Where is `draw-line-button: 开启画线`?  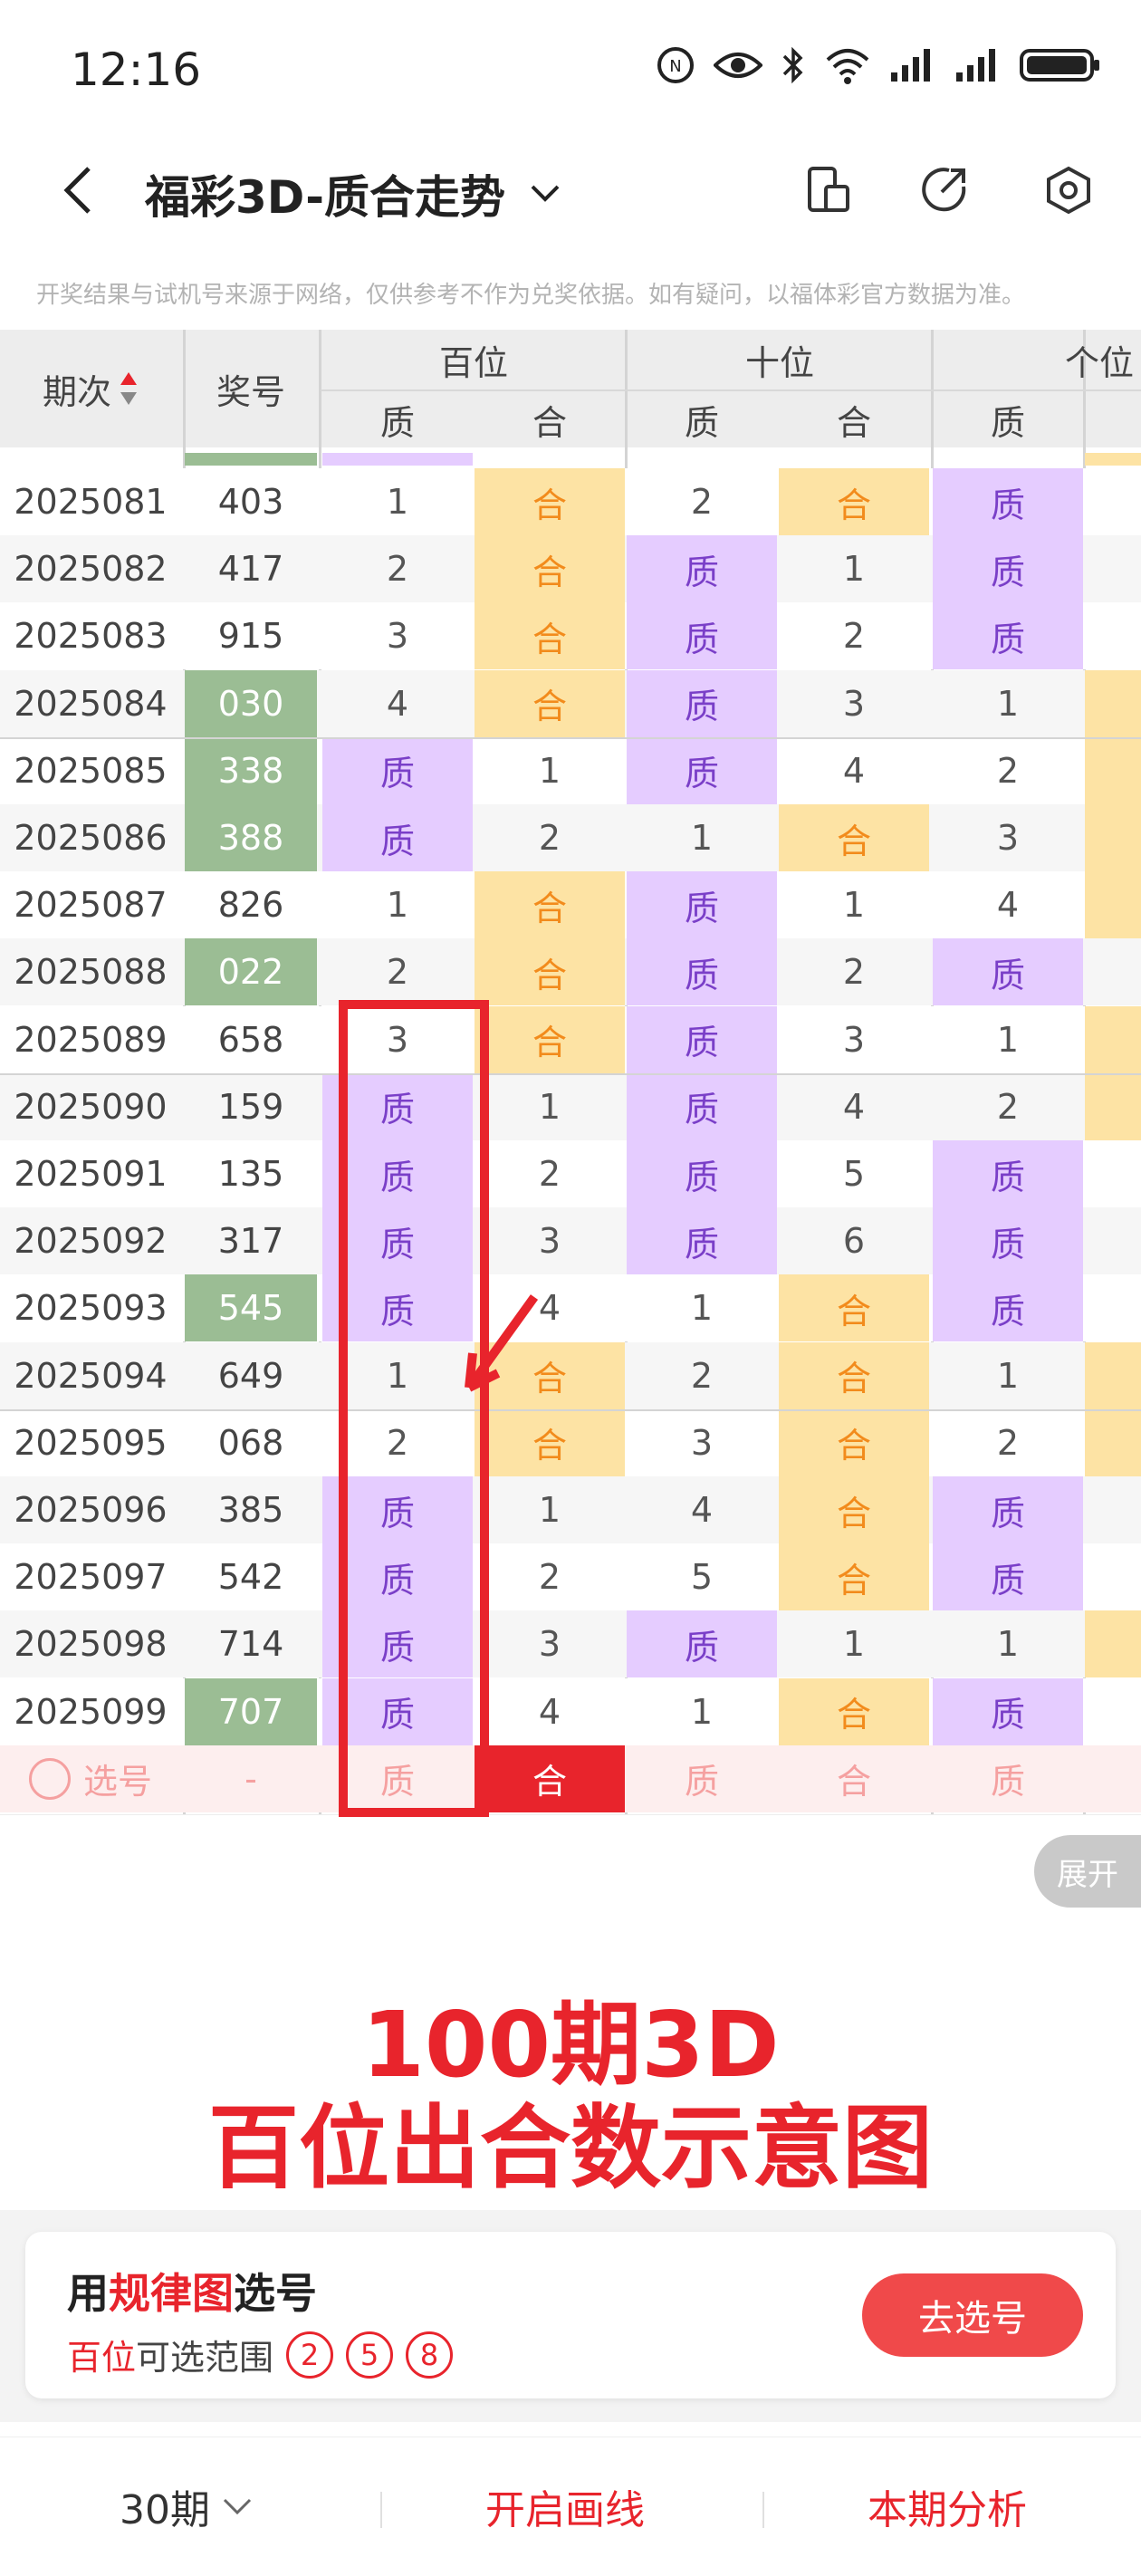
draw-line-button: 开启画线 is located at coordinates (565, 2506).